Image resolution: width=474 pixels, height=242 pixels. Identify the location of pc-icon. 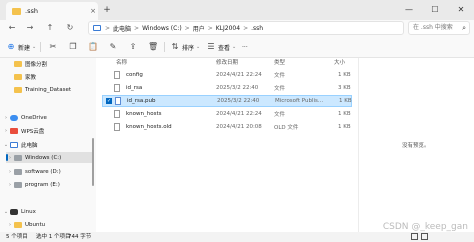
(97, 28).